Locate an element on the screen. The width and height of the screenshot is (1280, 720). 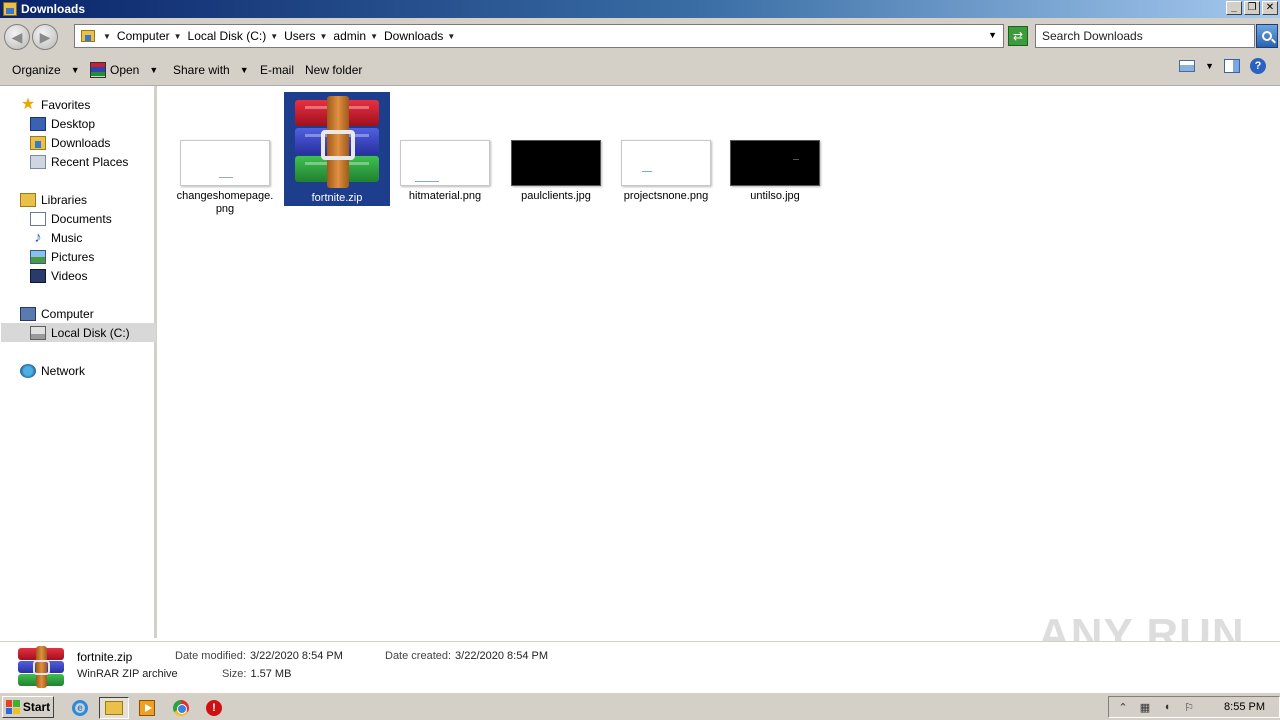
media-player-icon is located at coordinates (147, 708).